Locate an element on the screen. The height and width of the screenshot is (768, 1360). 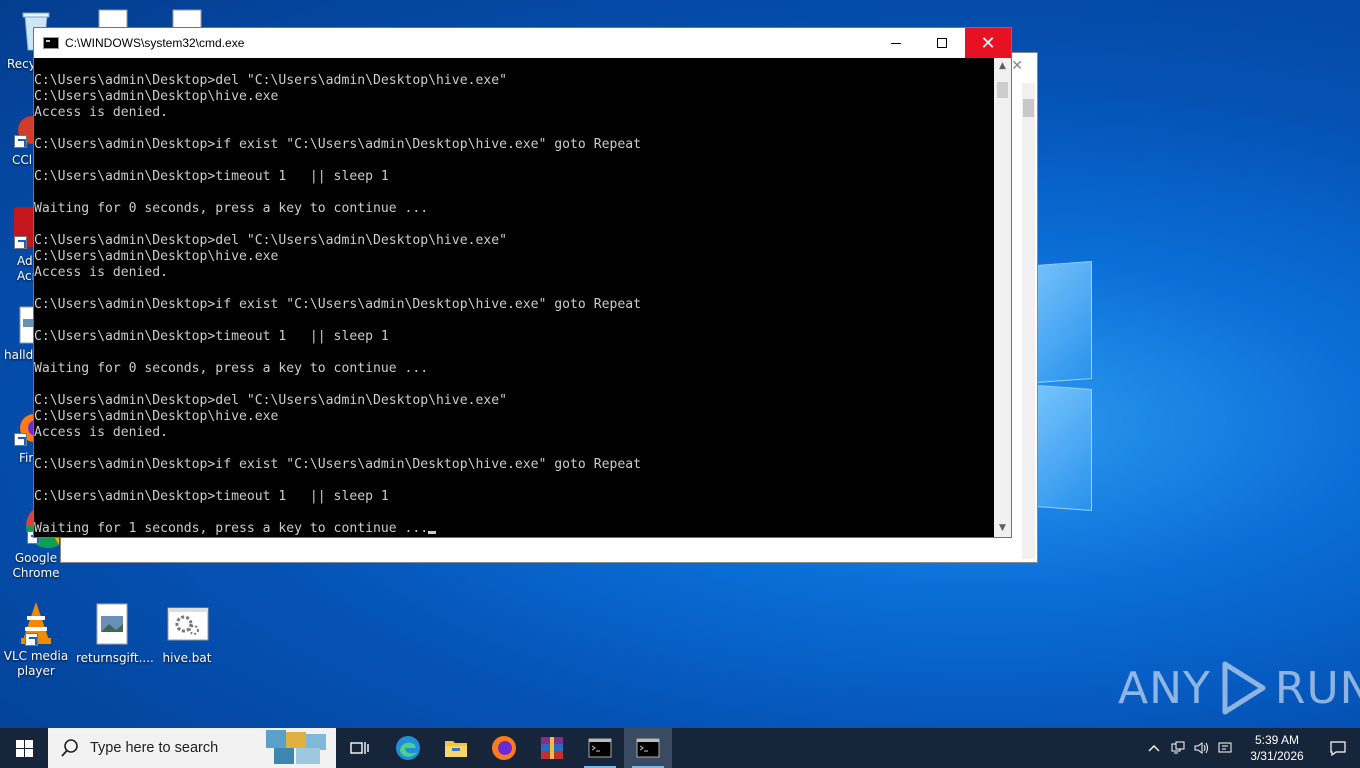
search-highlight-puzzle-icon is located at coordinates (296, 747).